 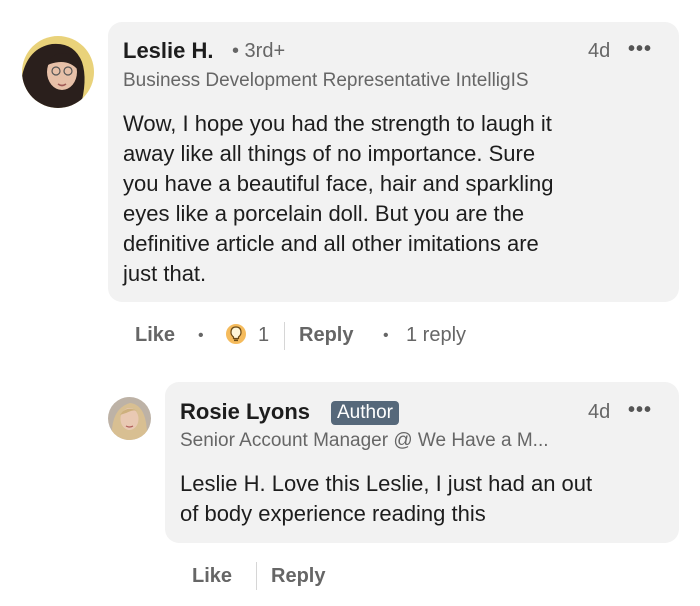 What do you see at coordinates (436, 335) in the screenshot?
I see `replies-count-link: 1 reply` at bounding box center [436, 335].